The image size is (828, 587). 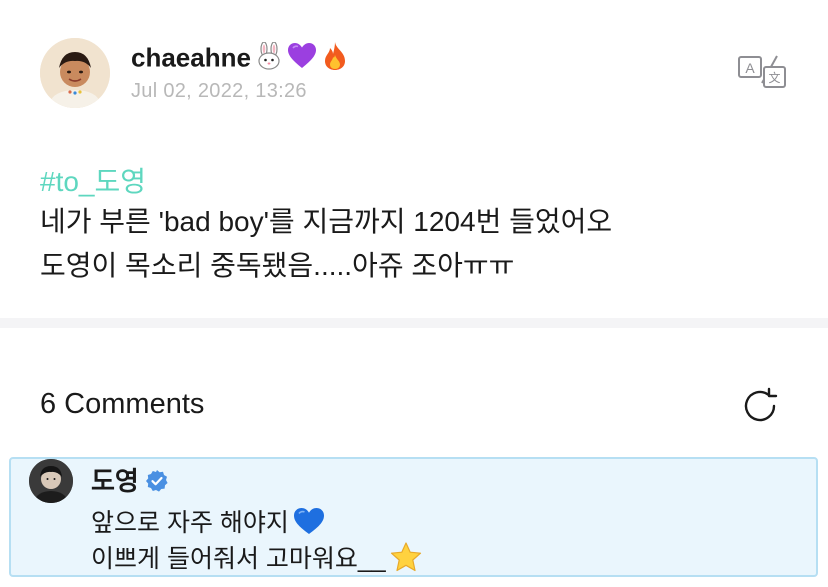 What do you see at coordinates (115, 481) in the screenshot?
I see `comment-author-name: 도영` at bounding box center [115, 481].